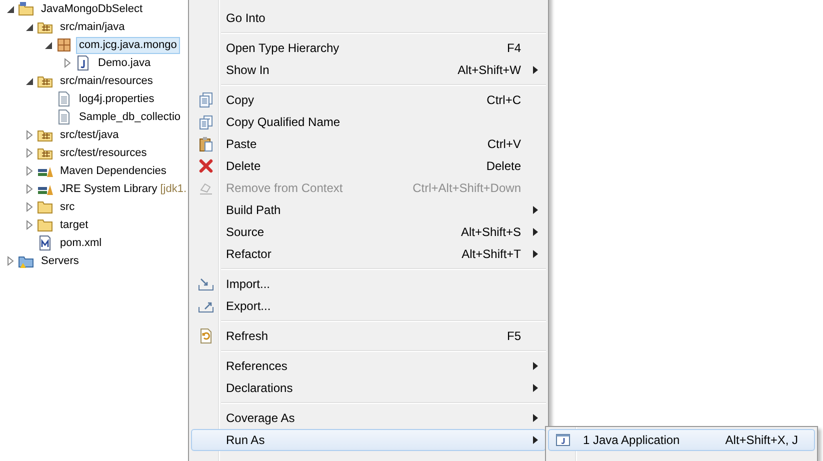 This screenshot has width=823, height=461. I want to click on clipboard-icon, so click(206, 144).